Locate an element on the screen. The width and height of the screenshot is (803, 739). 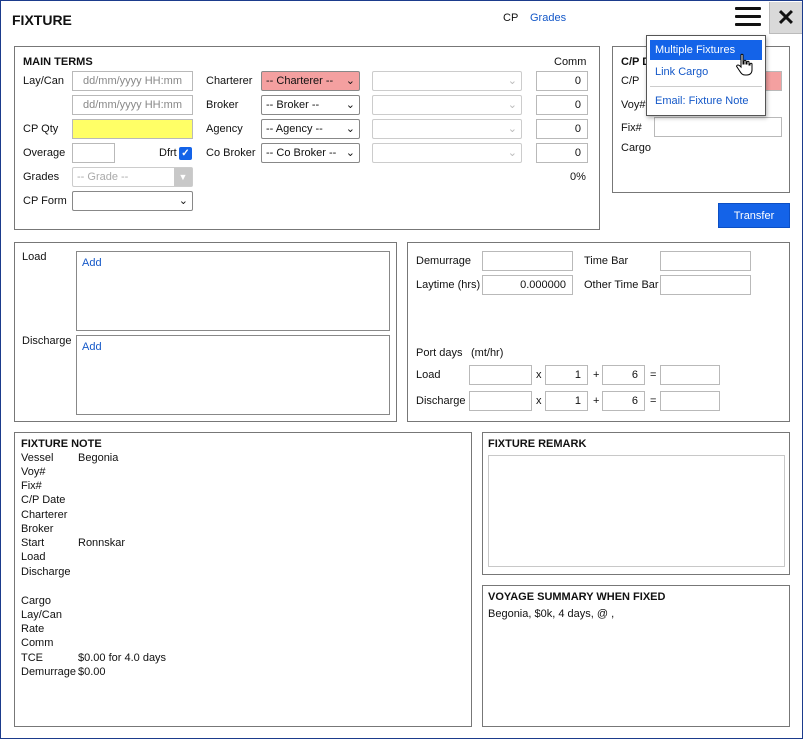
main-terms-title: MAIN TERMS is located at coordinates (58, 62).